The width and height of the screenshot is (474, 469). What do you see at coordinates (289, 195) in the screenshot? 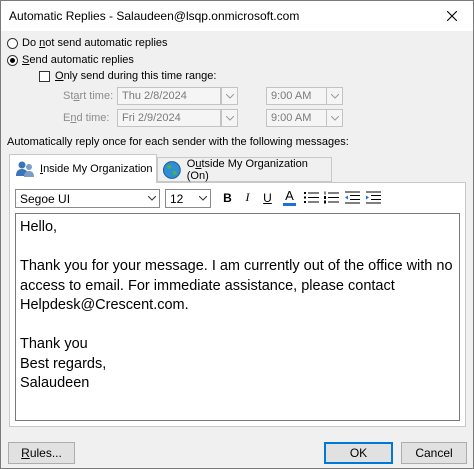
I see `font-color-letter: A` at bounding box center [289, 195].